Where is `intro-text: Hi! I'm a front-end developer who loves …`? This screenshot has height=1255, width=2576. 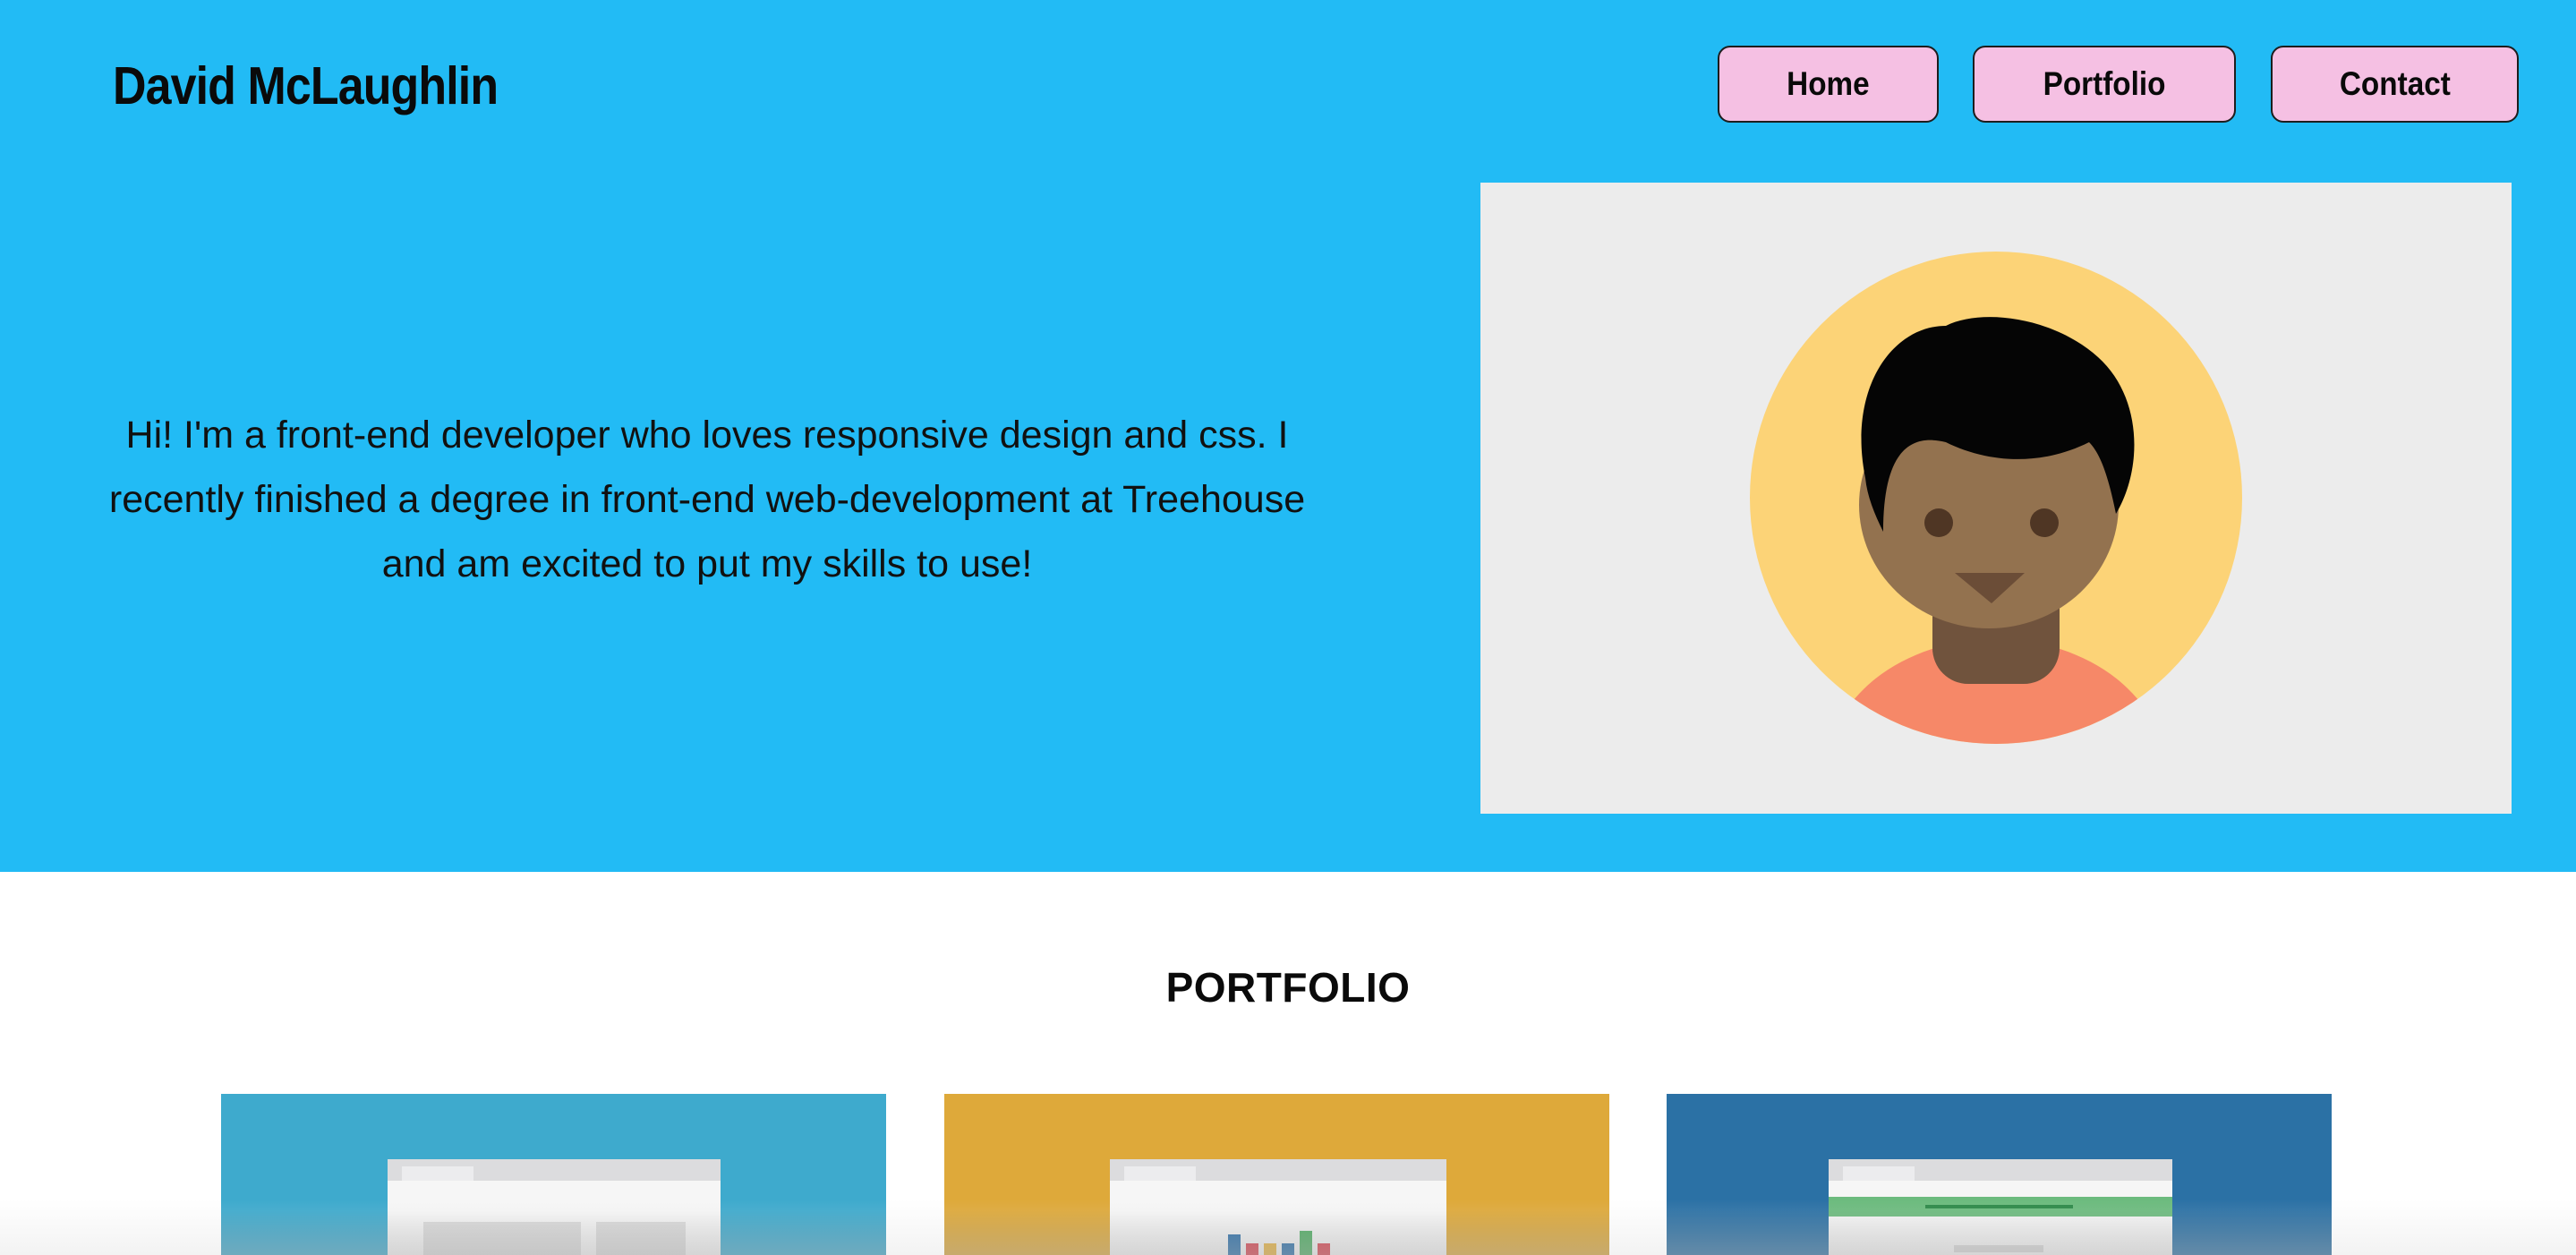 intro-text: Hi! I'm a front-end developer who loves … is located at coordinates (707, 499).